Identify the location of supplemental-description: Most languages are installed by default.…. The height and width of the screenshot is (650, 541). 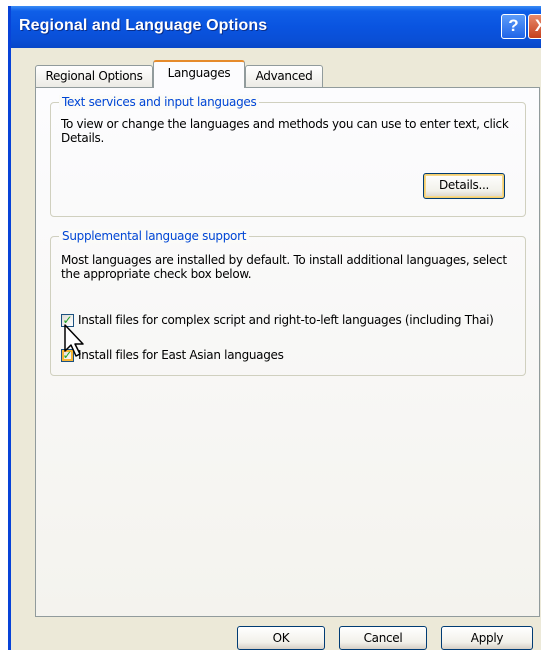
(284, 267).